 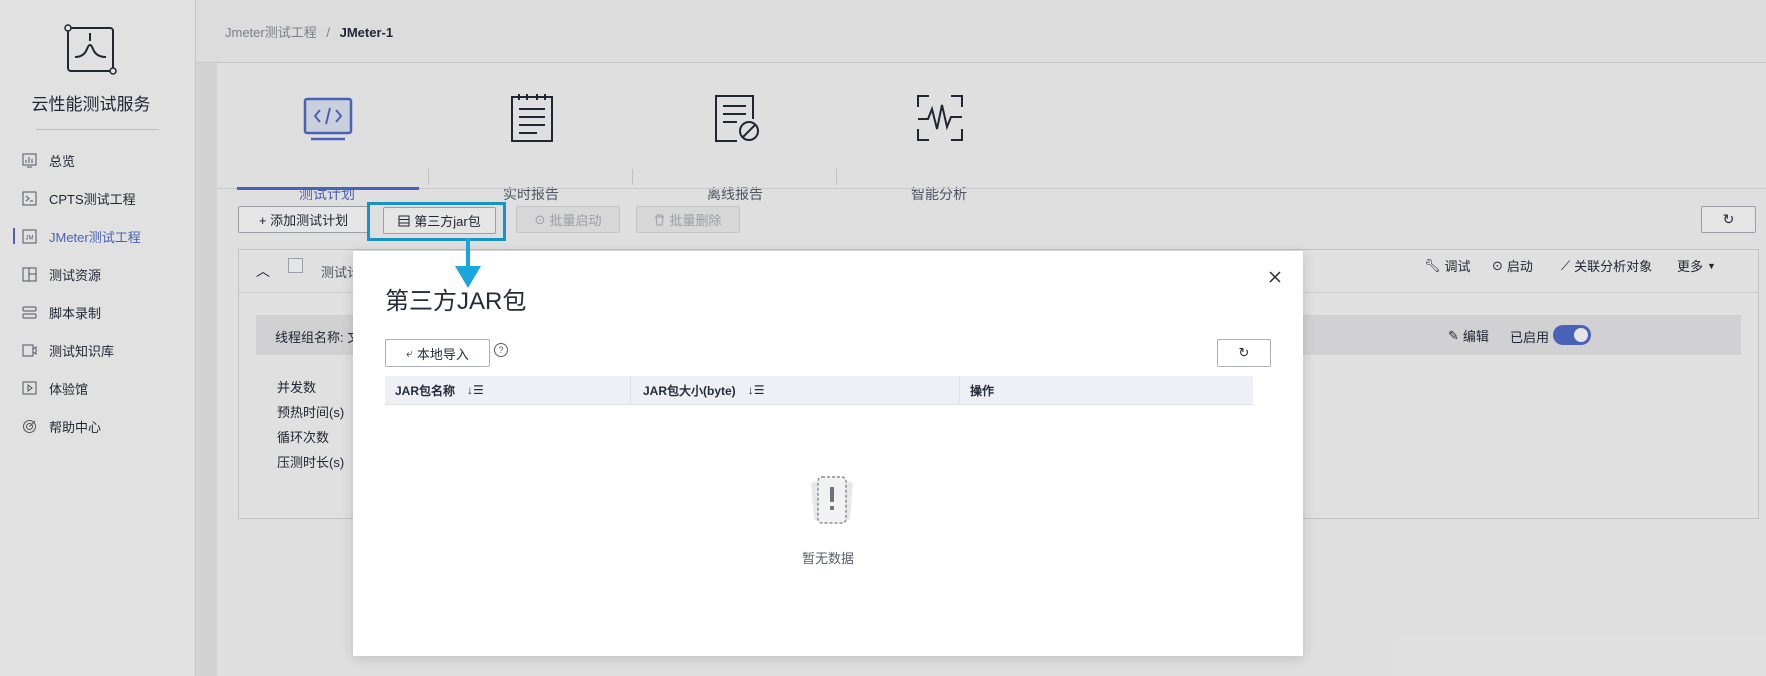 I want to click on dialog-refresh-button: ↻, so click(x=1244, y=353).